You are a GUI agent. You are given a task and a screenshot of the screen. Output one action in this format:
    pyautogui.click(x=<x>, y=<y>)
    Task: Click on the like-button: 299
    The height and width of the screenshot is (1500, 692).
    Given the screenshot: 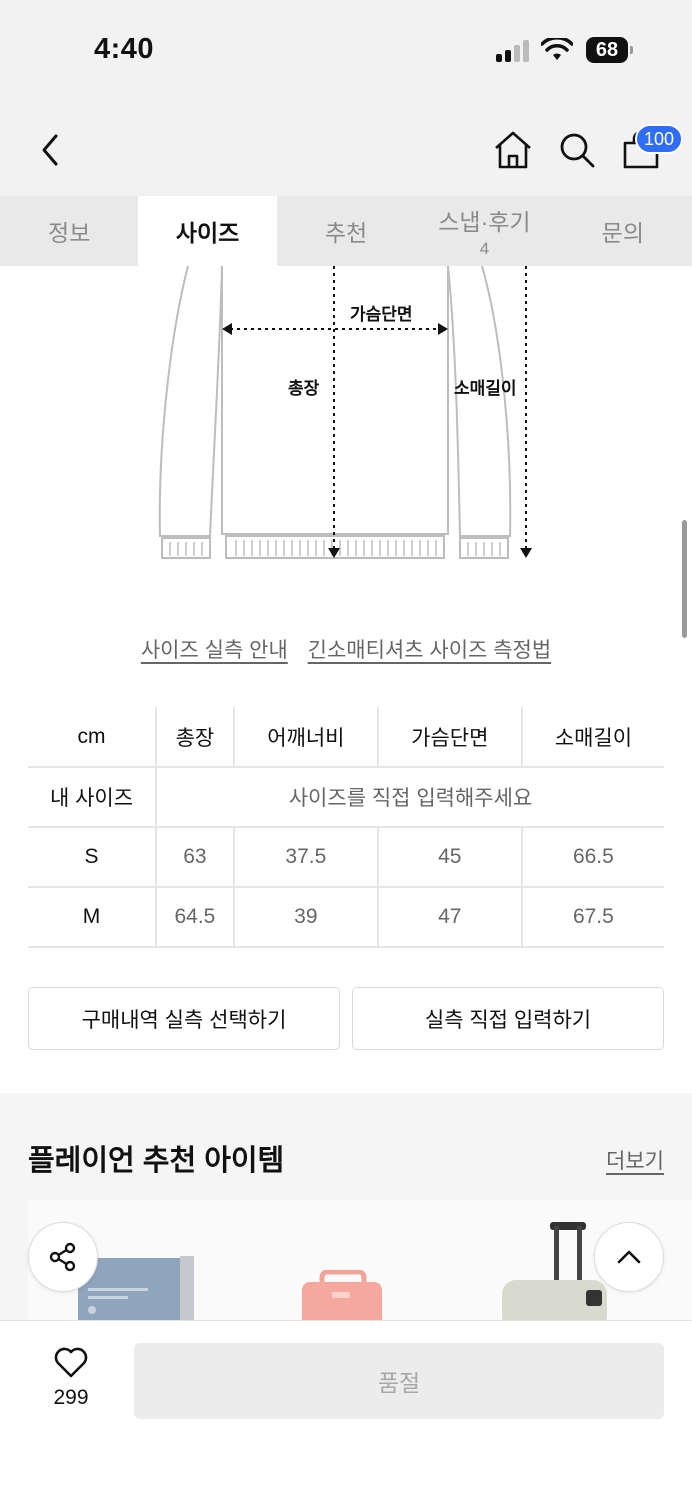 What is the action you would take?
    pyautogui.click(x=71, y=1378)
    